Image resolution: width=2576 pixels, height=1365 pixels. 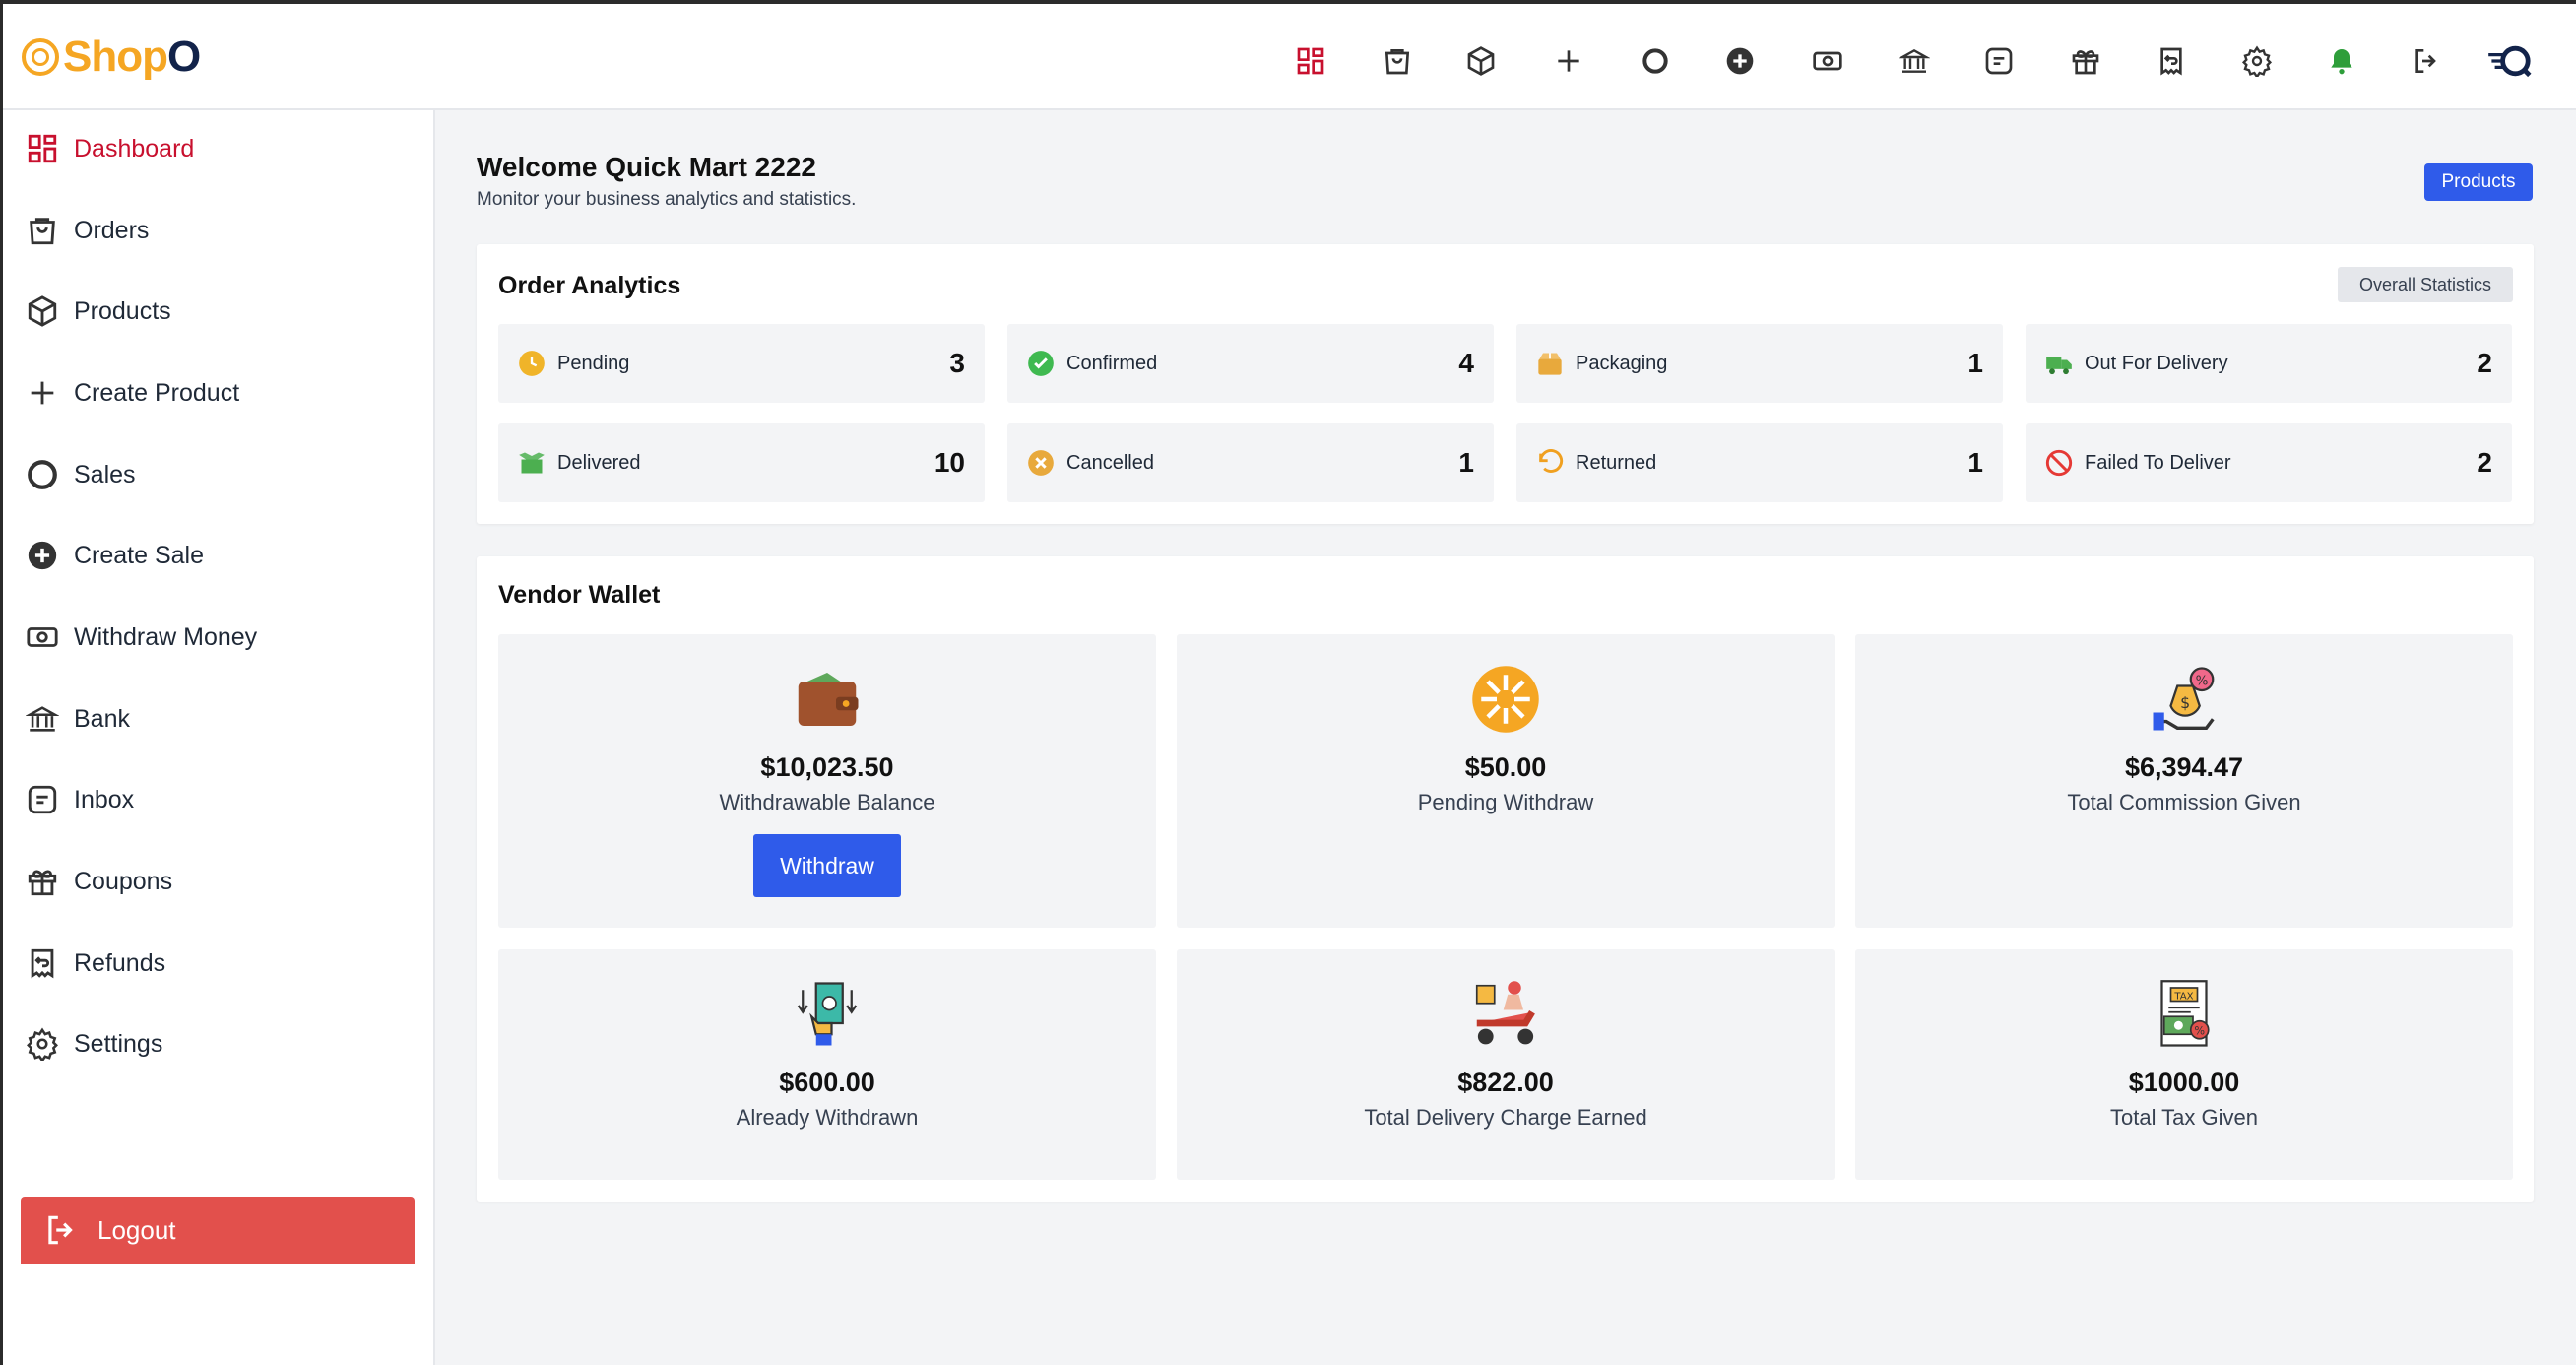 I want to click on x-circle-icon, so click(x=1041, y=463).